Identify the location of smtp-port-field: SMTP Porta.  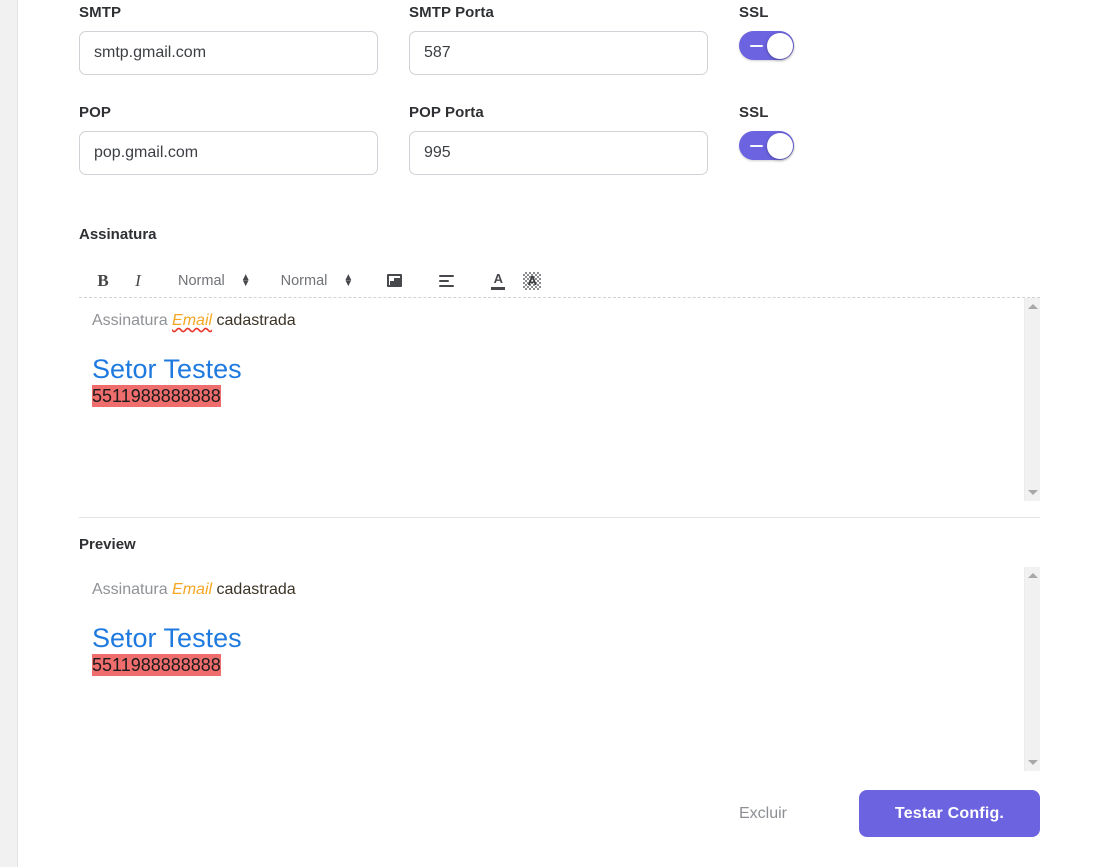
(574, 39).